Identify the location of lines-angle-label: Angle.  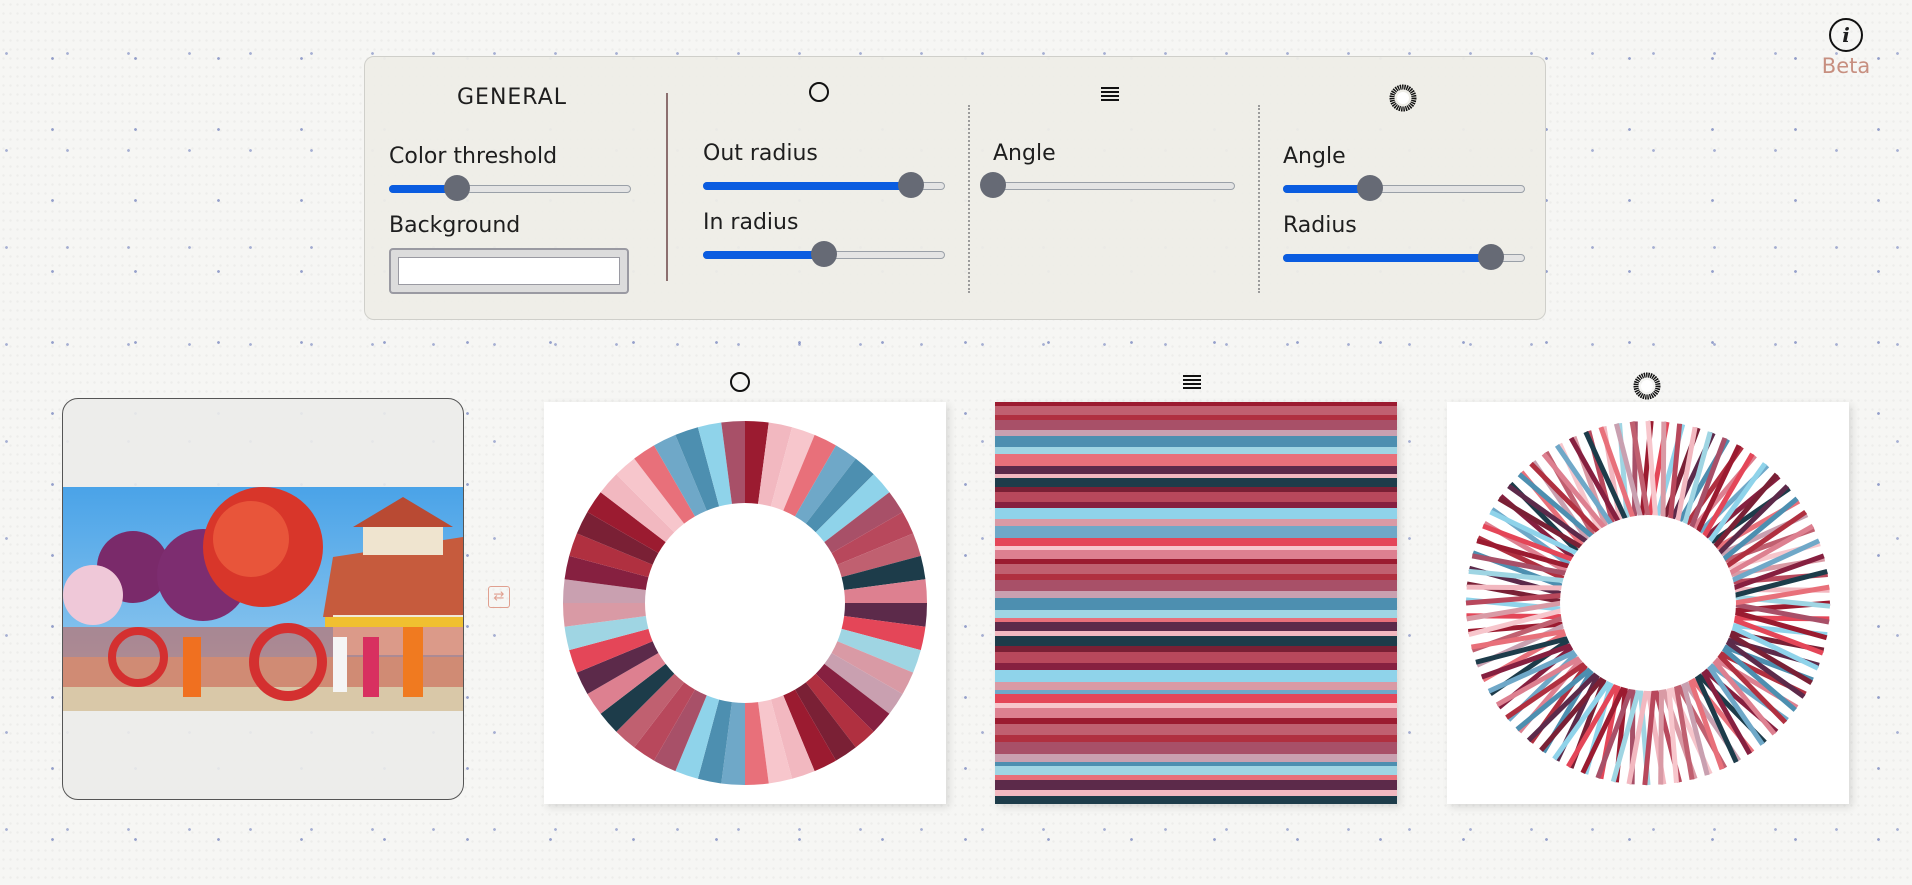
(1024, 153).